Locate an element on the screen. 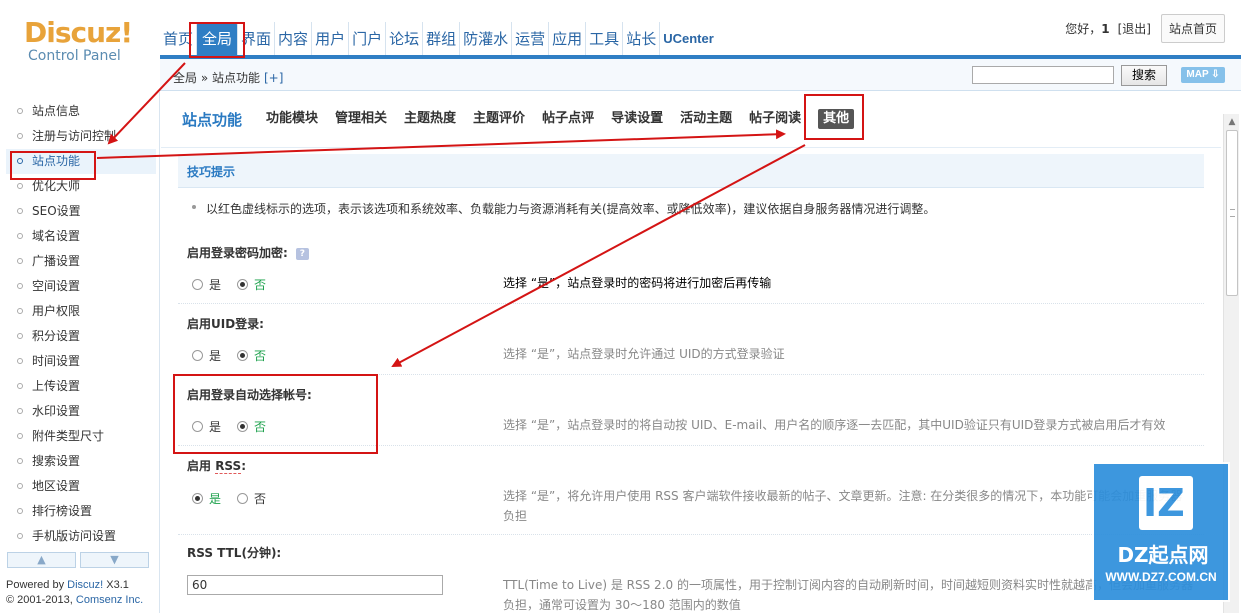 The width and height of the screenshot is (1241, 613). username: 1 is located at coordinates (1105, 29).